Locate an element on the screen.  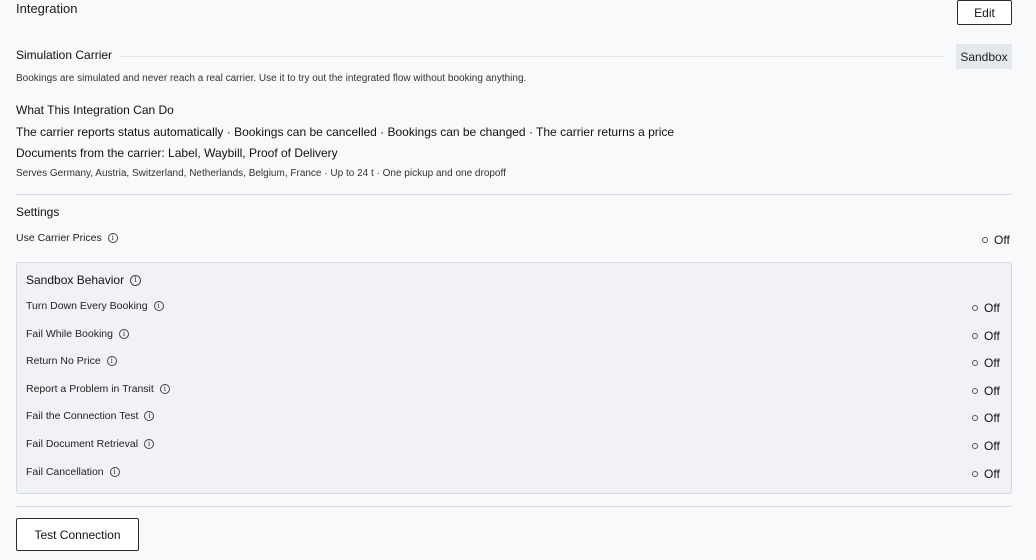
edit-button: Edit is located at coordinates (984, 12).